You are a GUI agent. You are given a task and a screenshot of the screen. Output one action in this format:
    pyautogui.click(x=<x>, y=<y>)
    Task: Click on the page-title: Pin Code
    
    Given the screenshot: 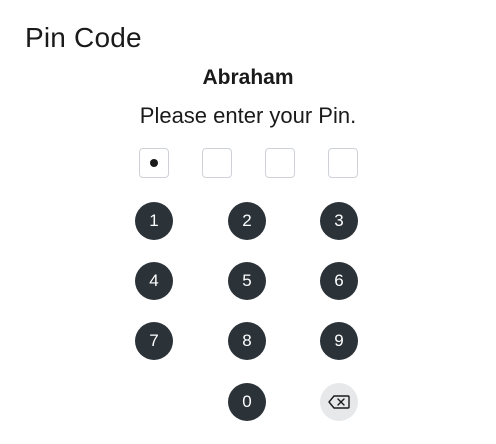 What is the action you would take?
    pyautogui.click(x=83, y=37)
    